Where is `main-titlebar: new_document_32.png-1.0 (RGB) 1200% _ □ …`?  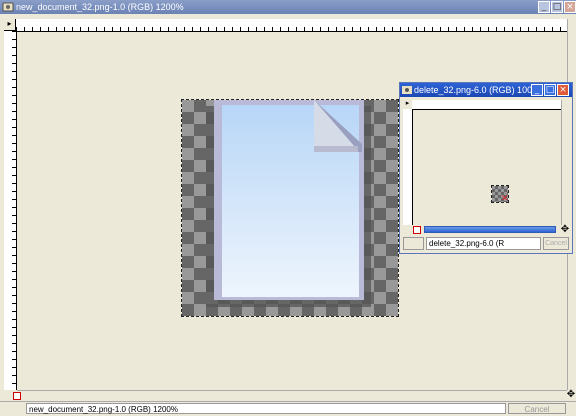 main-titlebar: new_document_32.png-1.0 (RGB) 1200% _ □ … is located at coordinates (288, 7).